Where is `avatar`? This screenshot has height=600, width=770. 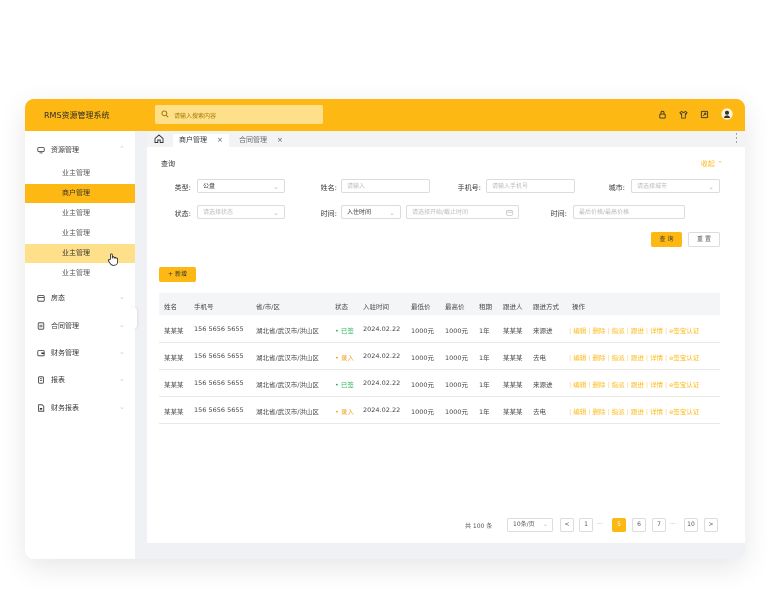 avatar is located at coordinates (727, 114).